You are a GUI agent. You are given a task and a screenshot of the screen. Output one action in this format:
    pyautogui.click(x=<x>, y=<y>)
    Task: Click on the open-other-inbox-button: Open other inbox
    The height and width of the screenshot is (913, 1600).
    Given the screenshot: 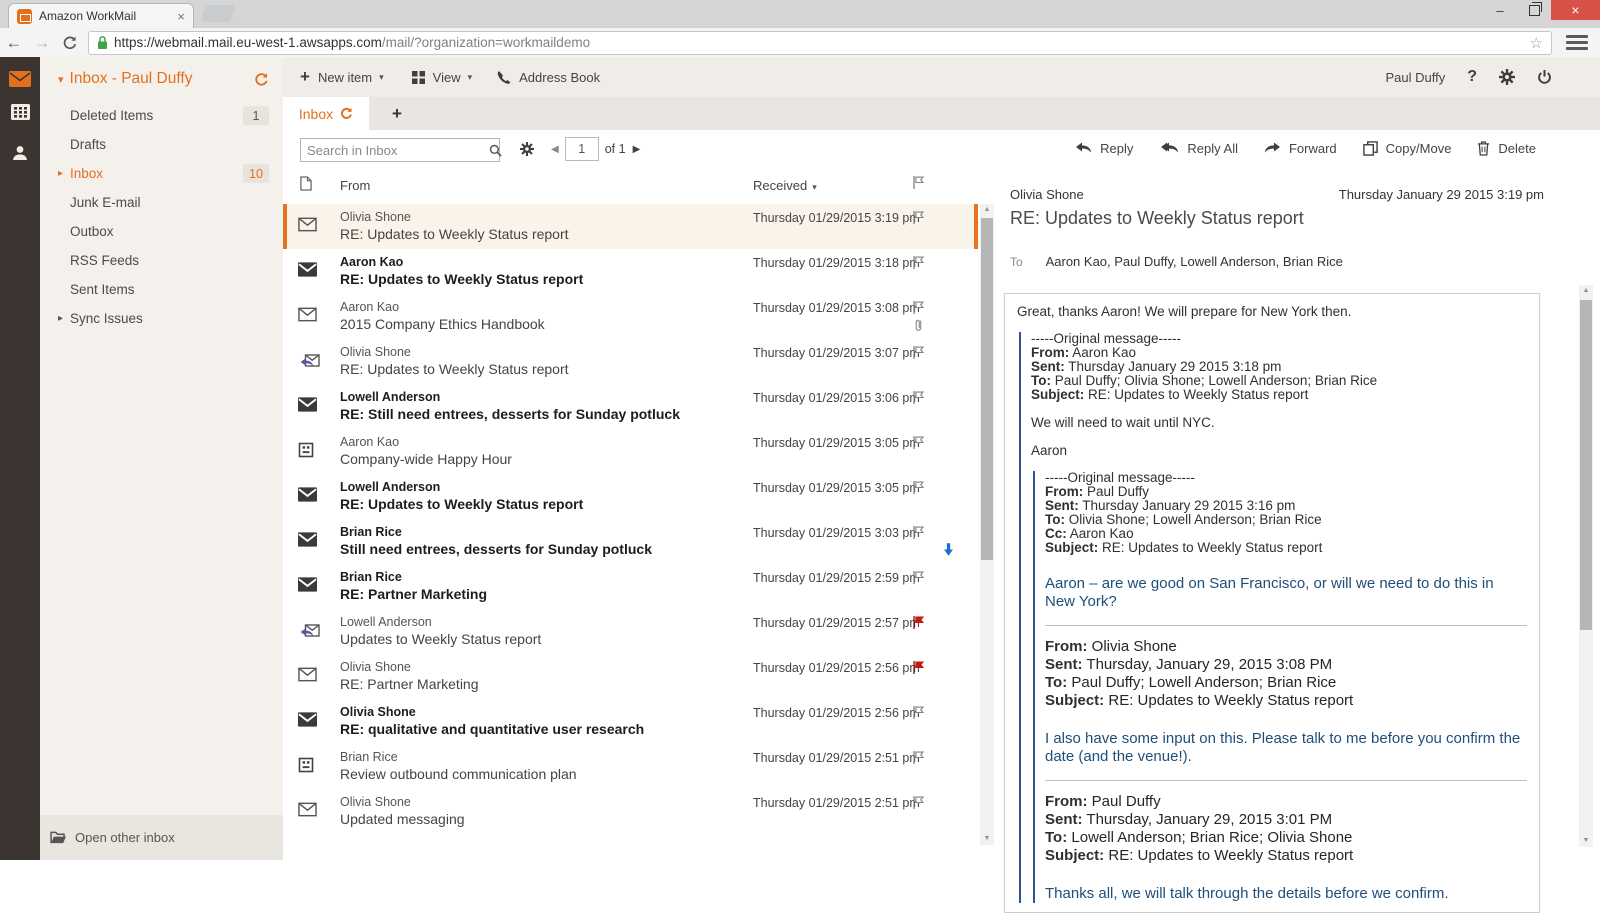 What is the action you would take?
    pyautogui.click(x=161, y=837)
    